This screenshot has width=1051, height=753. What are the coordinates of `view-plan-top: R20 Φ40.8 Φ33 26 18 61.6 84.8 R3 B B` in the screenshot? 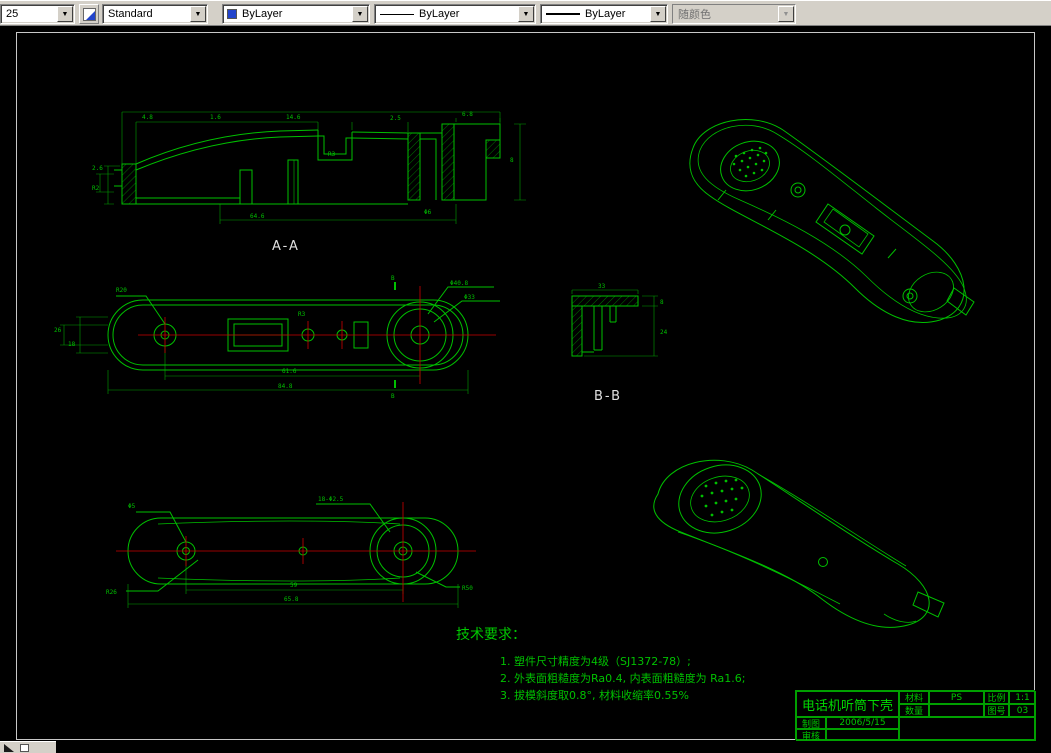 It's located at (285, 342).